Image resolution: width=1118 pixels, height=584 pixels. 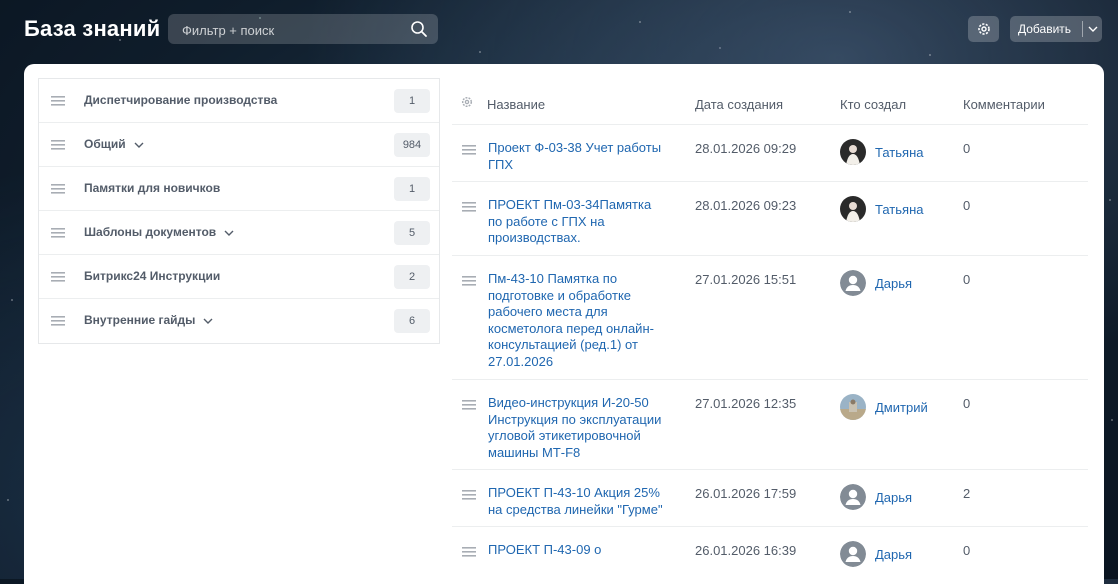 I want to click on group-item: Диспетчирование производства 1, so click(x=239, y=101).